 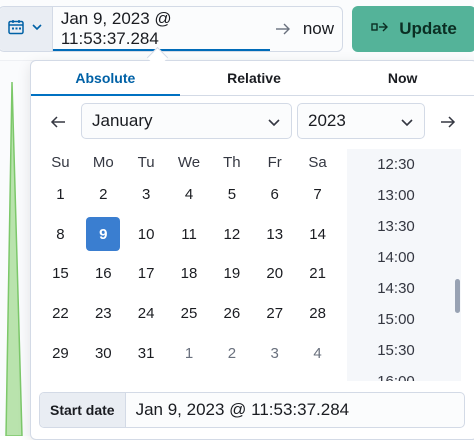 What do you see at coordinates (60, 235) in the screenshot?
I see `calendar-day: 8` at bounding box center [60, 235].